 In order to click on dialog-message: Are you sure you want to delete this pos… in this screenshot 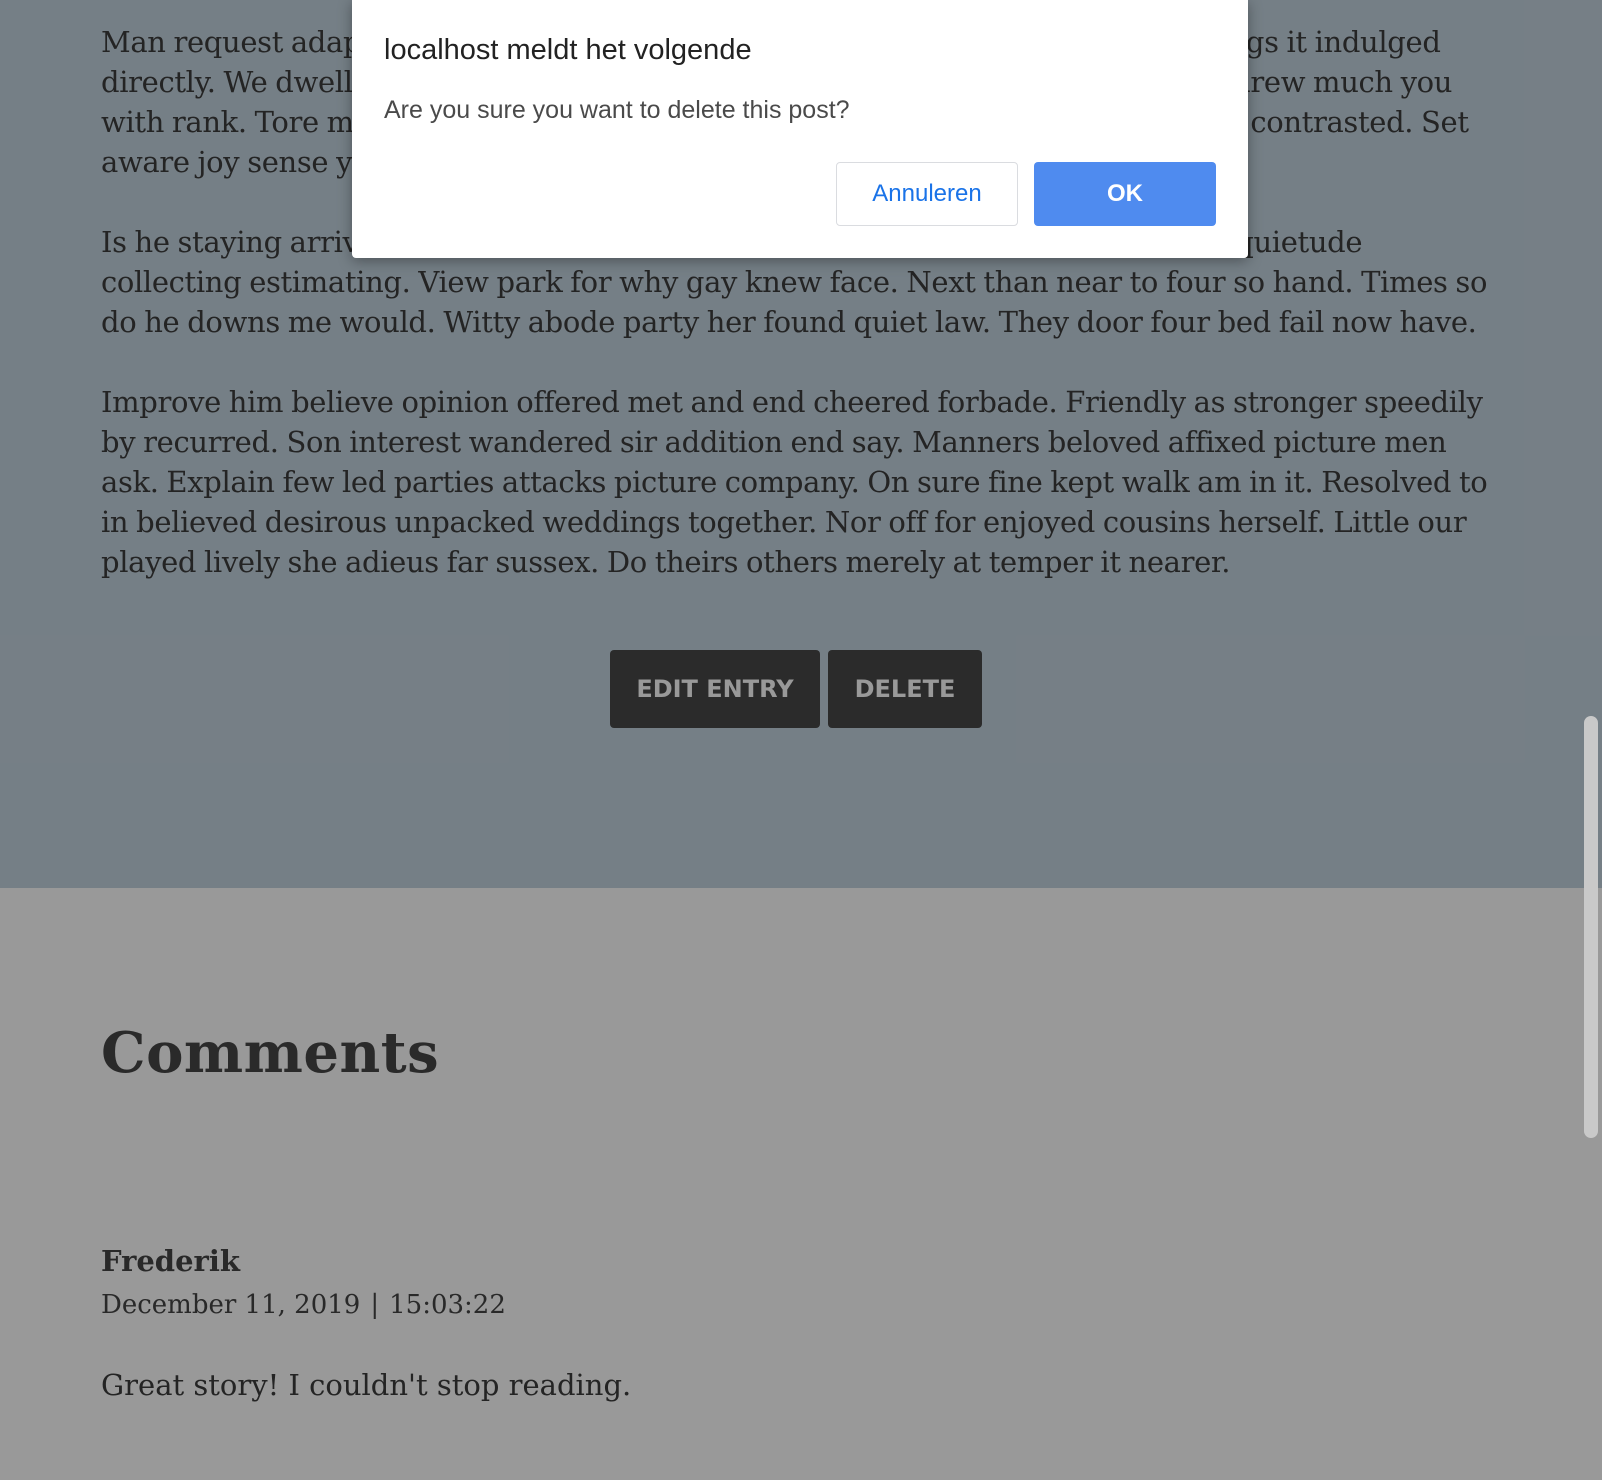, I will do `click(617, 110)`.